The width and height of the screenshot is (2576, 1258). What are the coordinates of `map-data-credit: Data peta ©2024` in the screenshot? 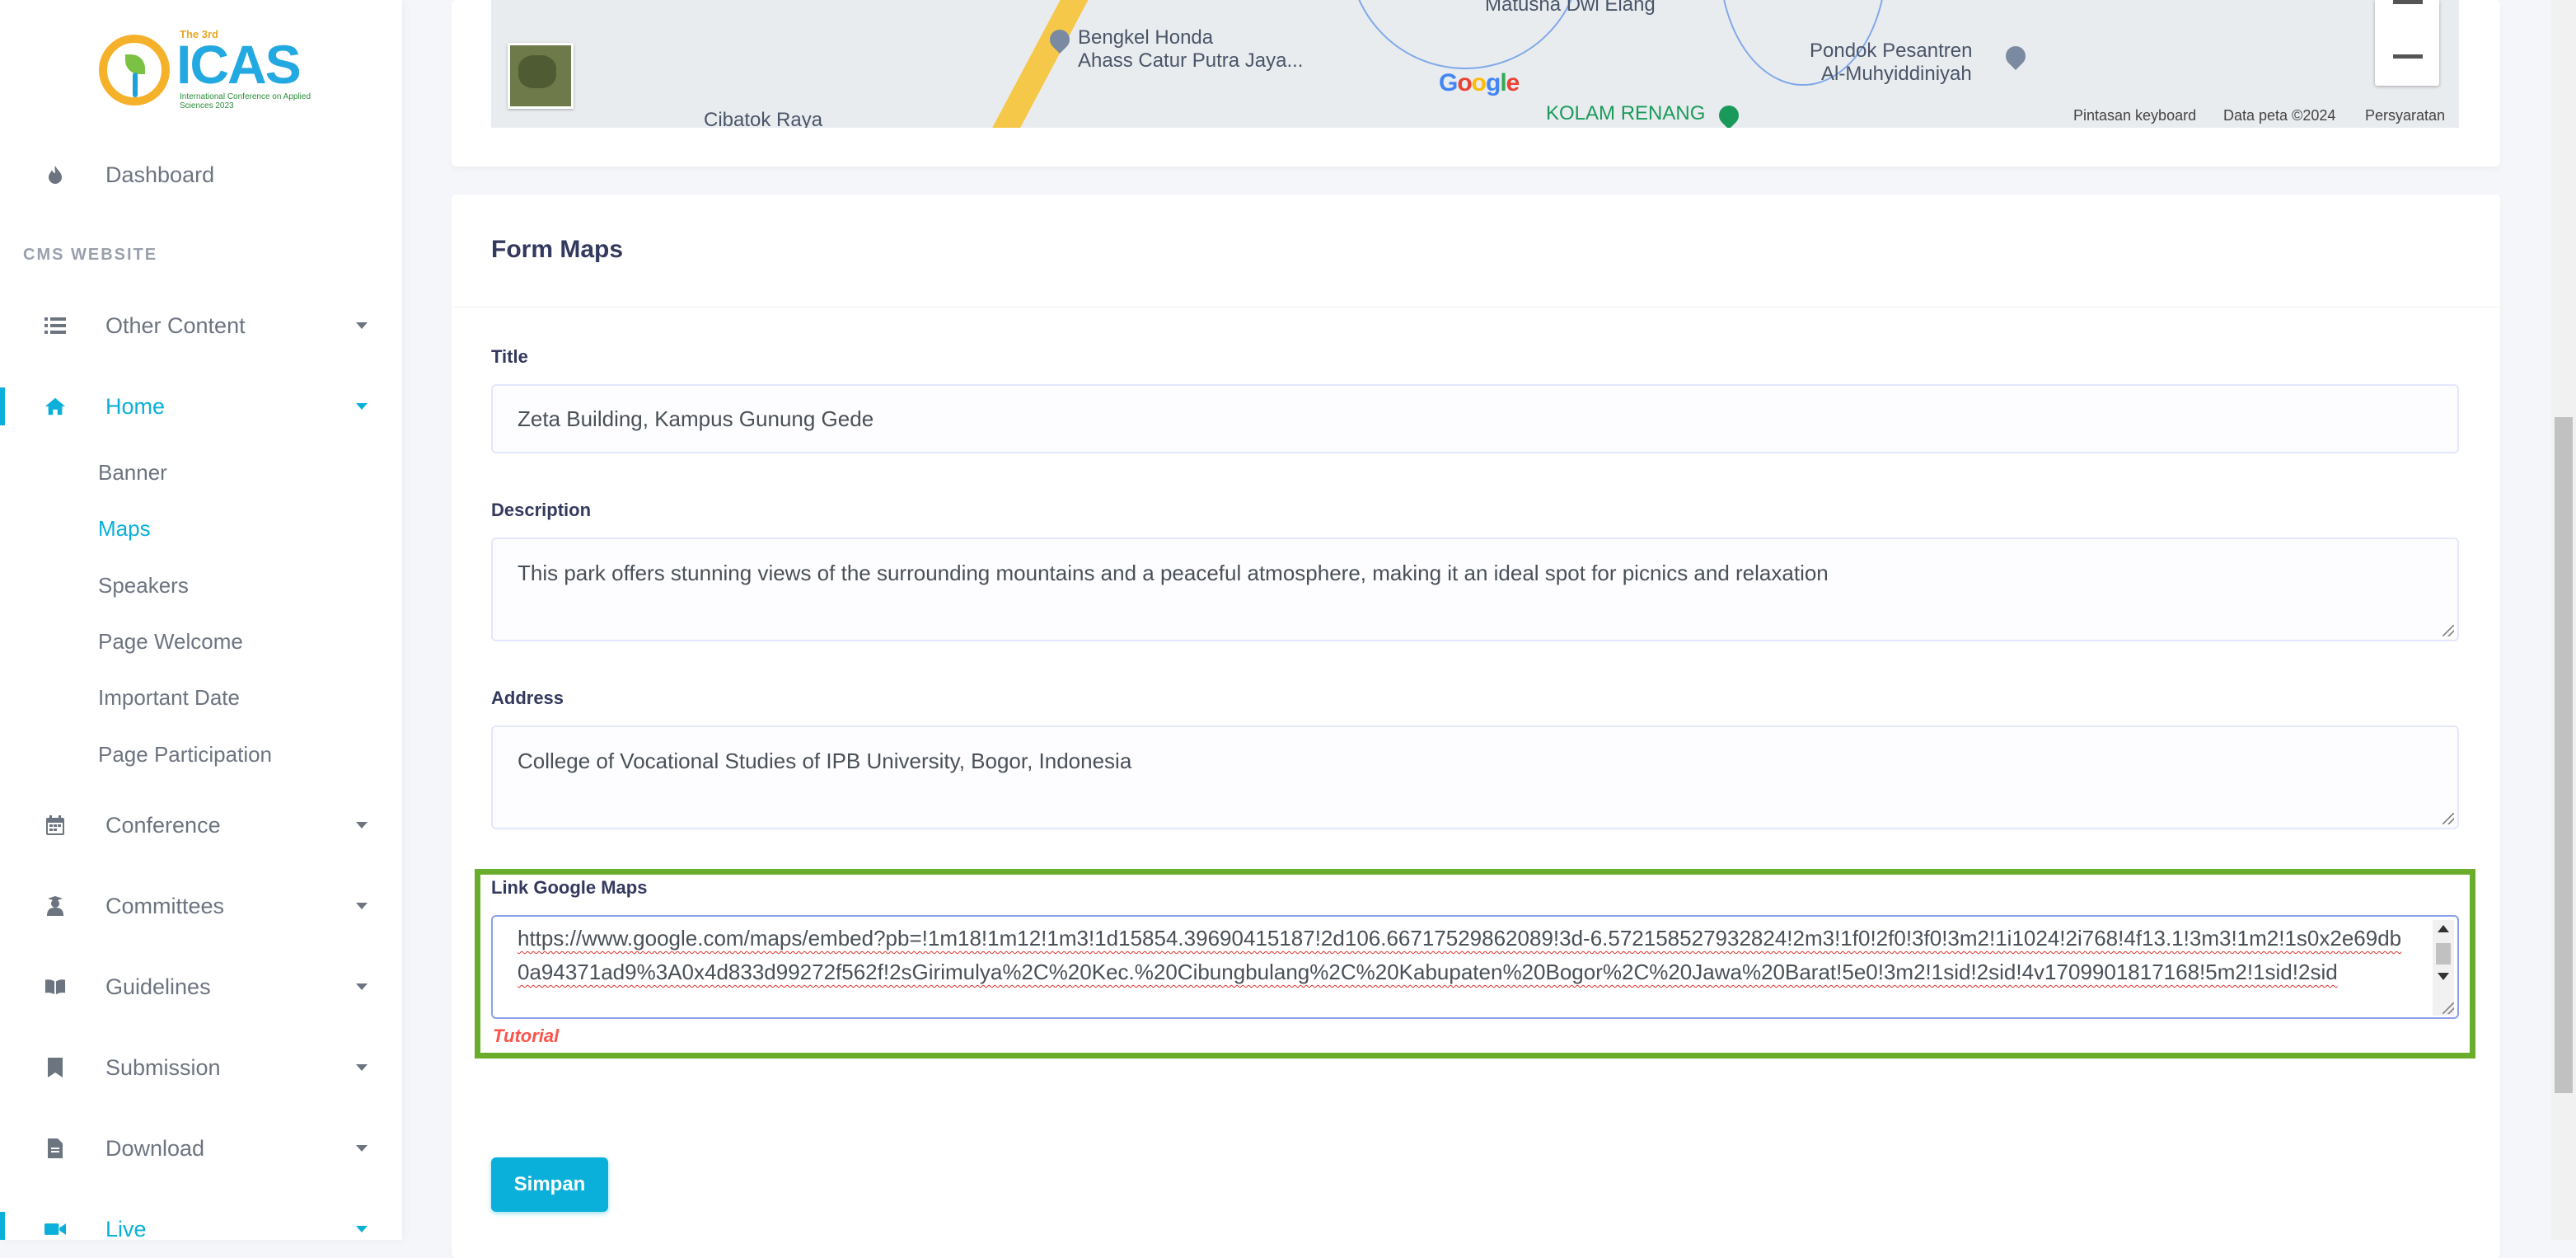 It's located at (2279, 115).